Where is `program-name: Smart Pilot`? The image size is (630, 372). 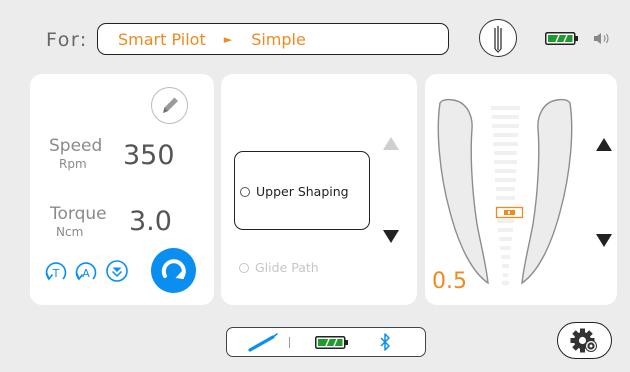
program-name: Smart Pilot is located at coordinates (162, 39).